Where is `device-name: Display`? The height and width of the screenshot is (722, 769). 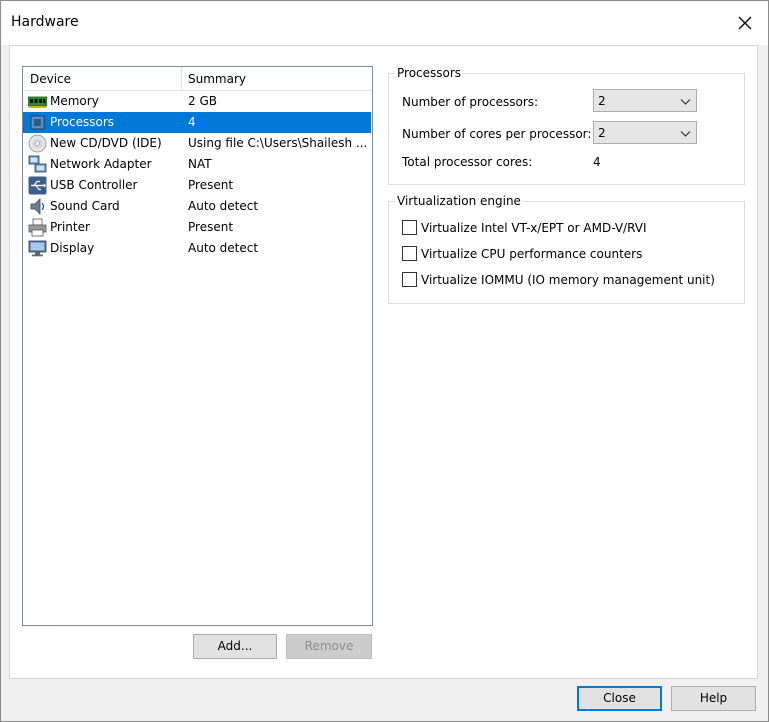 device-name: Display is located at coordinates (72, 248).